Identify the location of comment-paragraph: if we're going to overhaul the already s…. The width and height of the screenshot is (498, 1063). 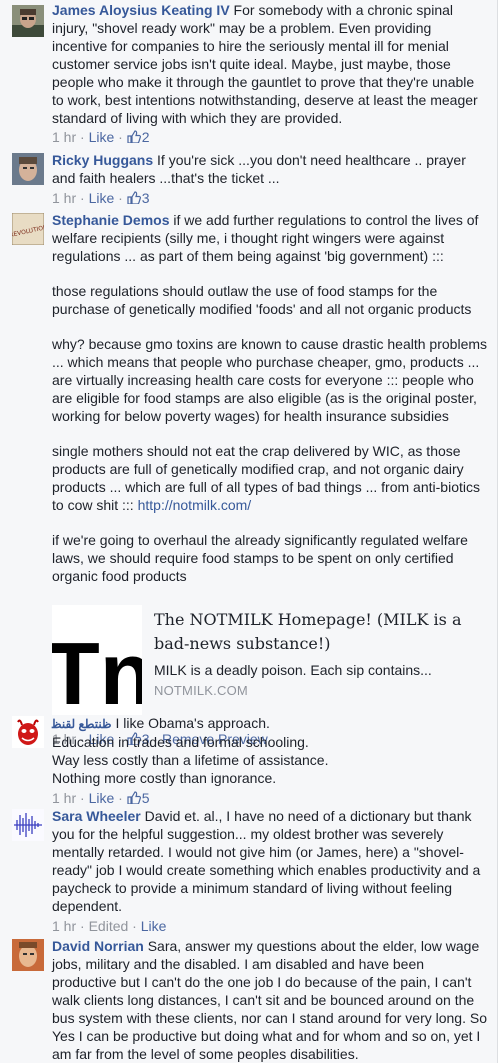
(260, 558).